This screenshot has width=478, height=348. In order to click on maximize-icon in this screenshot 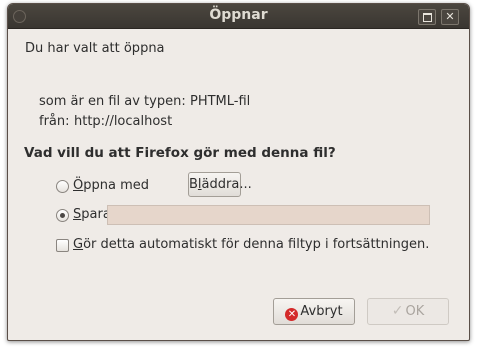, I will do `click(427, 17)`.